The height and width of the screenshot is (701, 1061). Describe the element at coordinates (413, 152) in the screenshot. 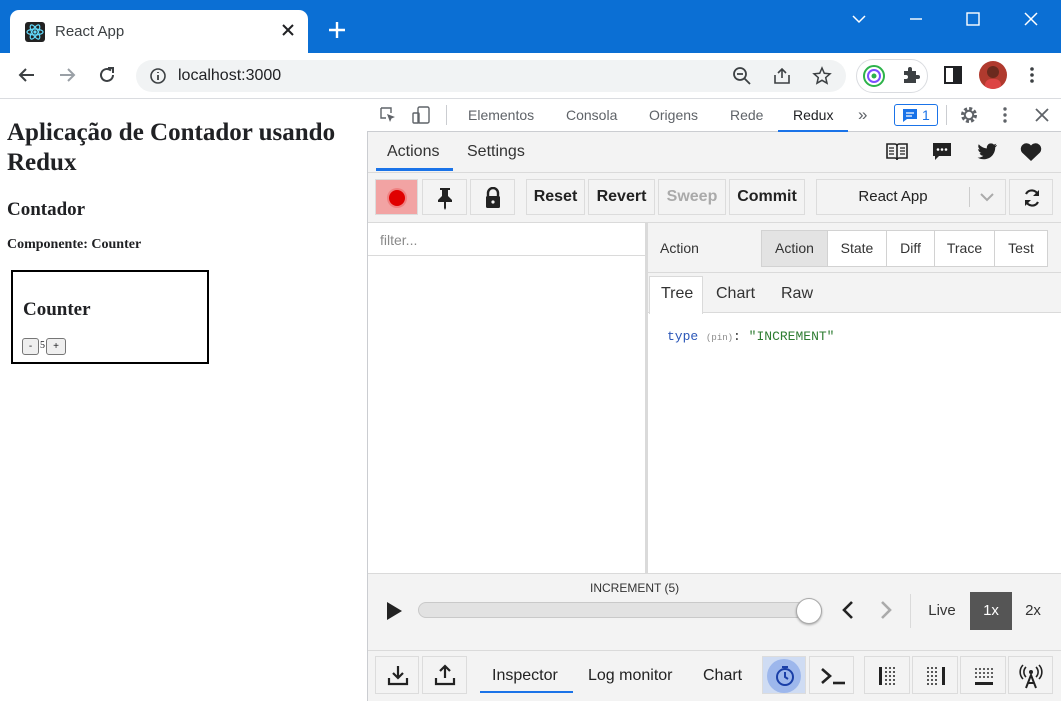

I see `tab-actions: Actions` at that location.